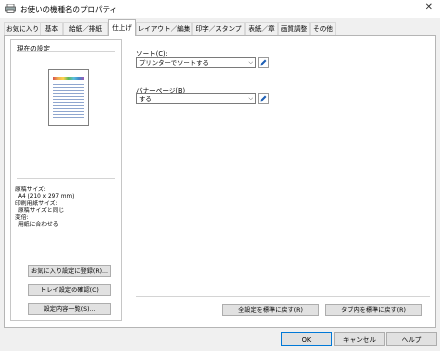 The height and width of the screenshot is (351, 440). I want to click on color-bar, so click(68, 78).